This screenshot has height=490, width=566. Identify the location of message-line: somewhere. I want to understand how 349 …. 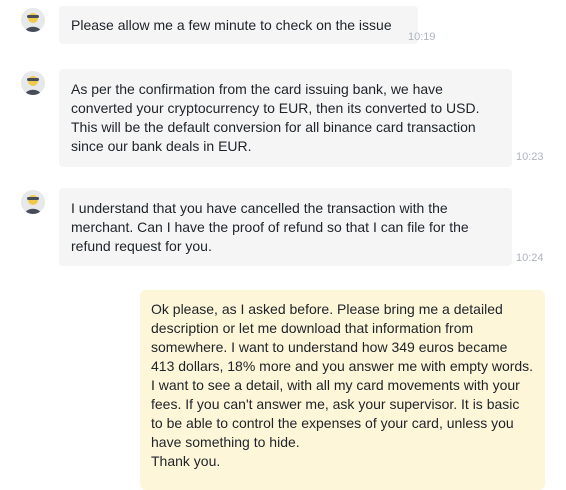
(329, 347).